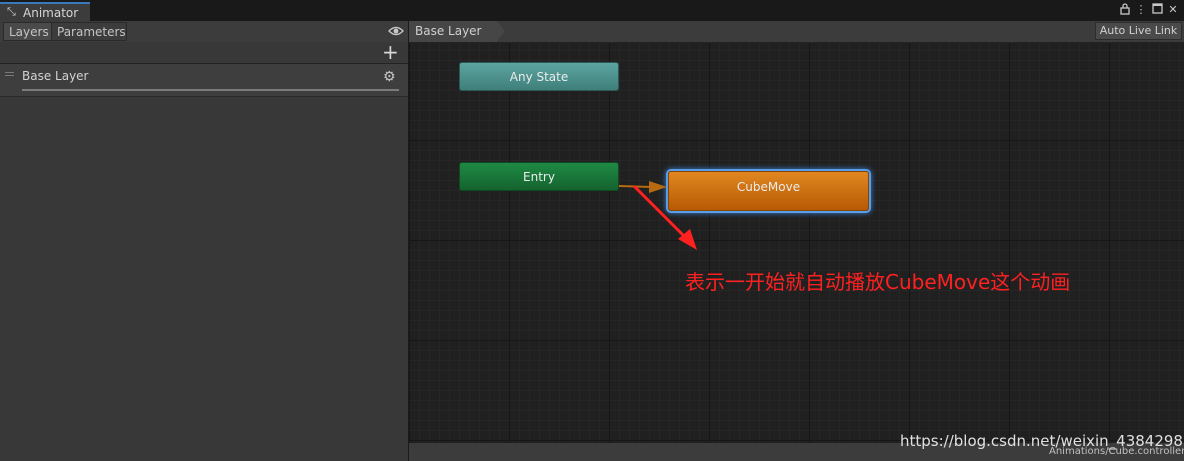 The width and height of the screenshot is (1184, 461). What do you see at coordinates (51, 13) in the screenshot?
I see `tab-animator-label: Animator` at bounding box center [51, 13].